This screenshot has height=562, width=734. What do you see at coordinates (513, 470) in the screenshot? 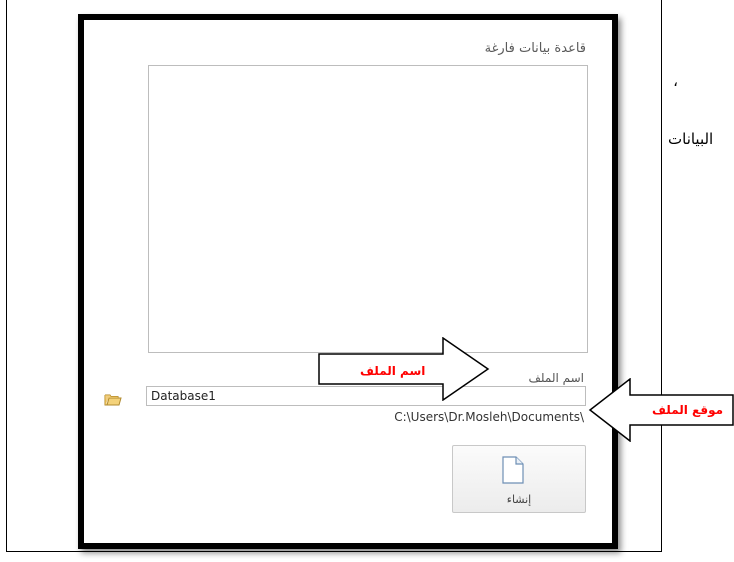
I see `blank-document-icon` at bounding box center [513, 470].